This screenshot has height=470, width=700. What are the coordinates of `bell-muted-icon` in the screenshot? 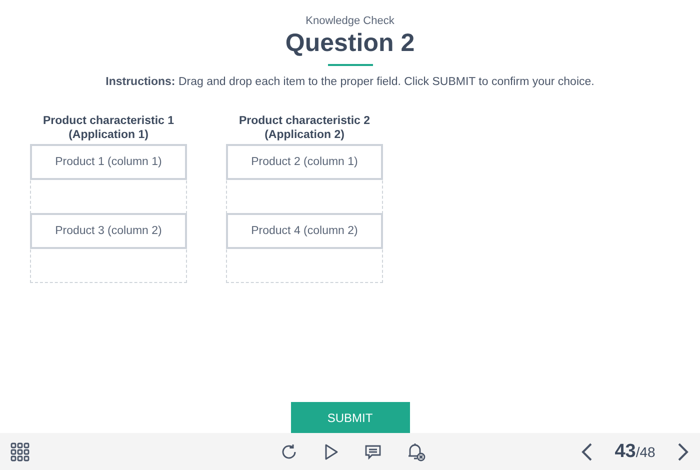 It's located at (416, 452).